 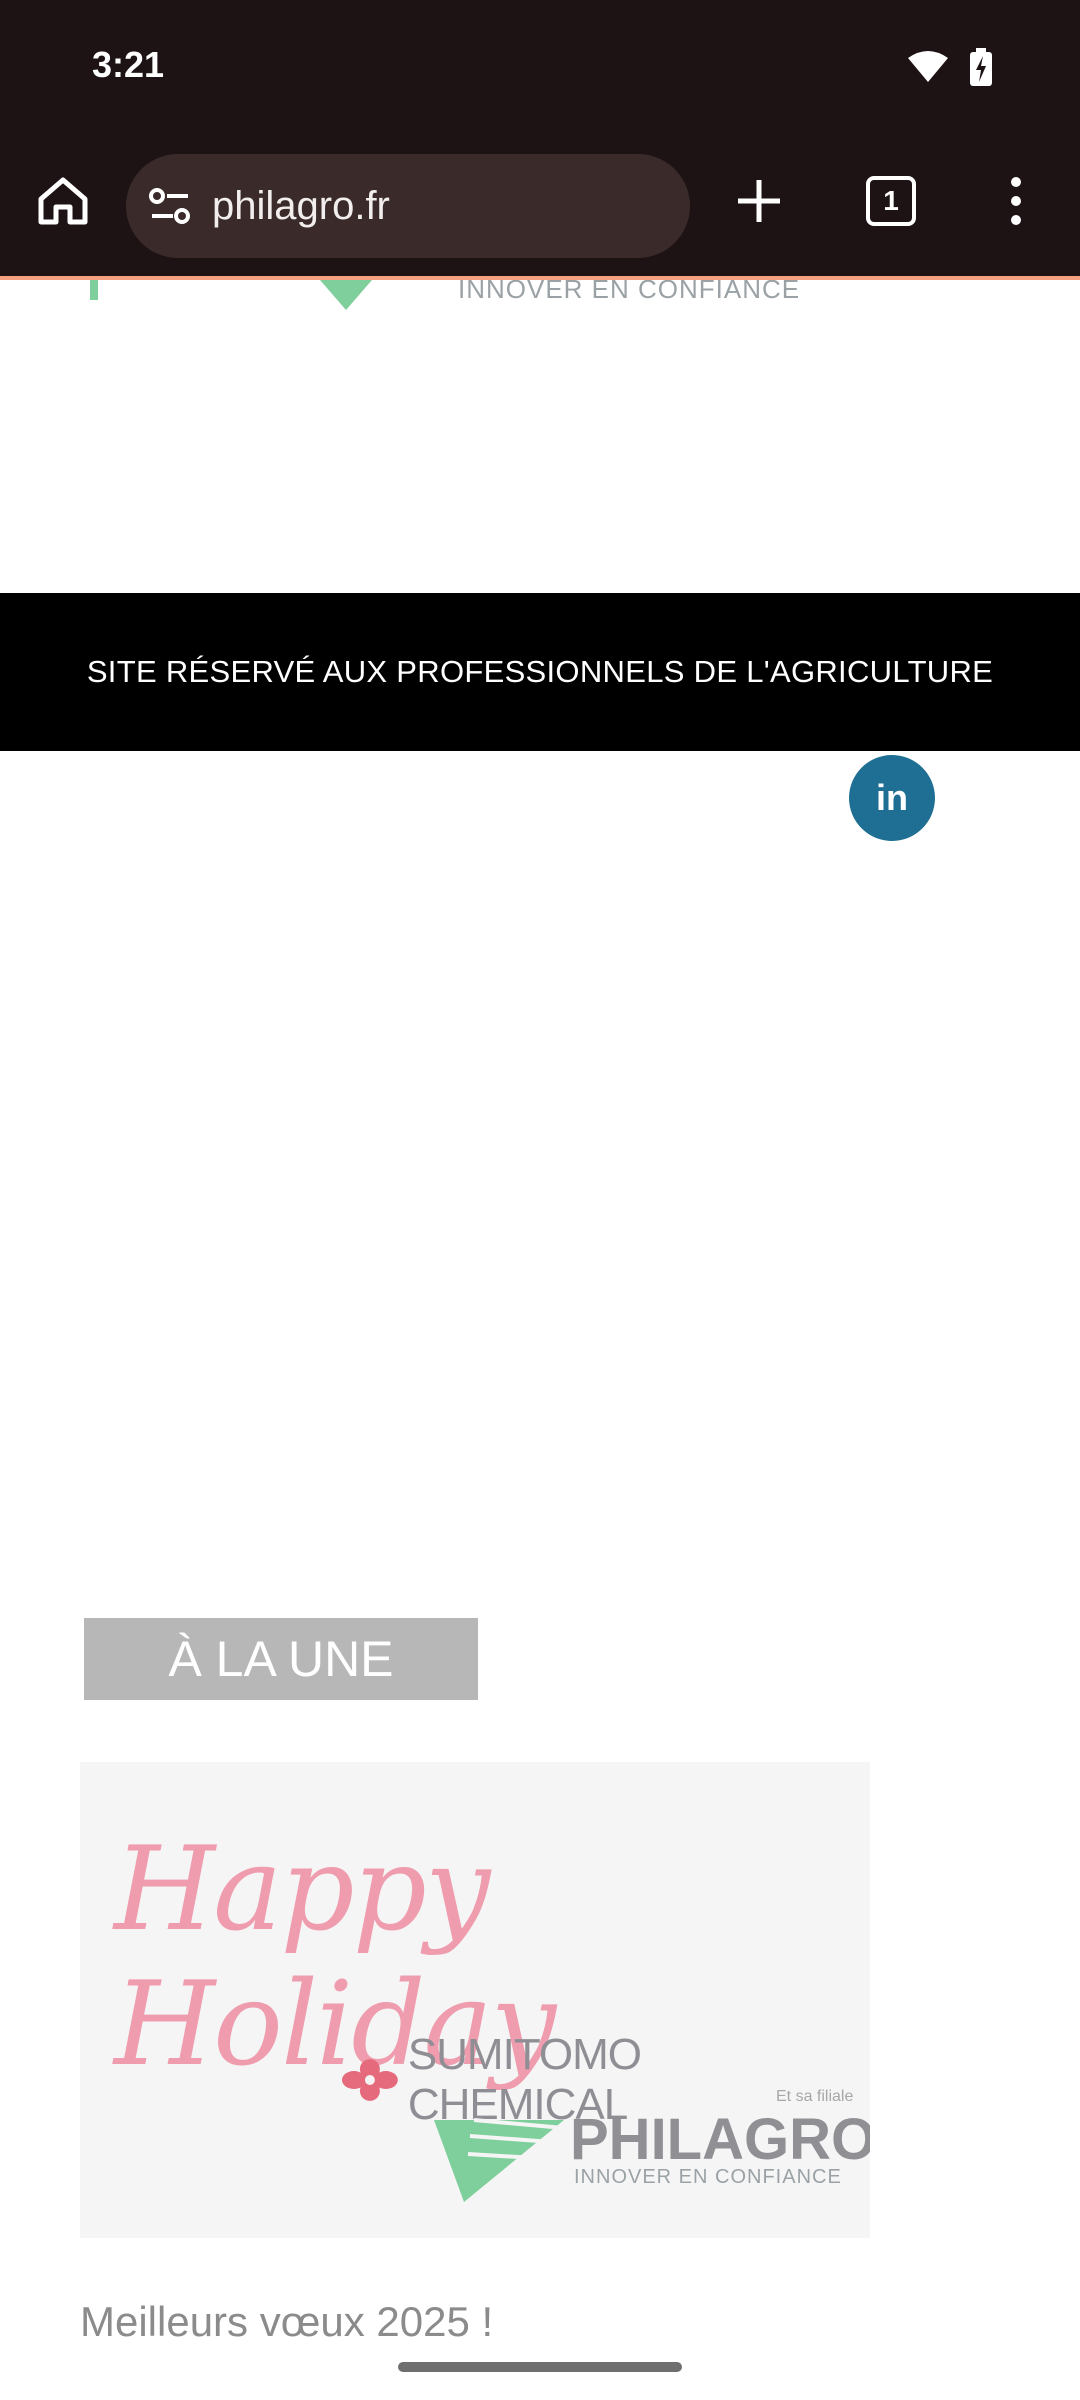 What do you see at coordinates (408, 206) in the screenshot?
I see `url-bar: philagro.fr` at bounding box center [408, 206].